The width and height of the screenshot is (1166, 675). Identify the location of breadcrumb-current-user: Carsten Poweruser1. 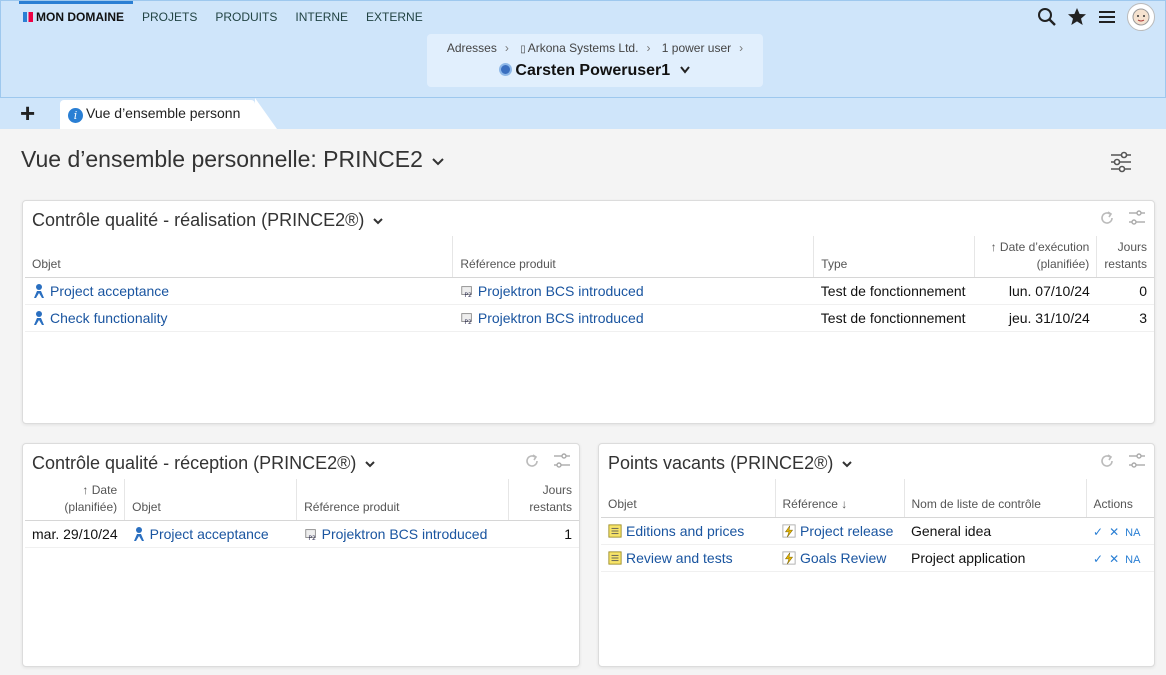
(595, 71).